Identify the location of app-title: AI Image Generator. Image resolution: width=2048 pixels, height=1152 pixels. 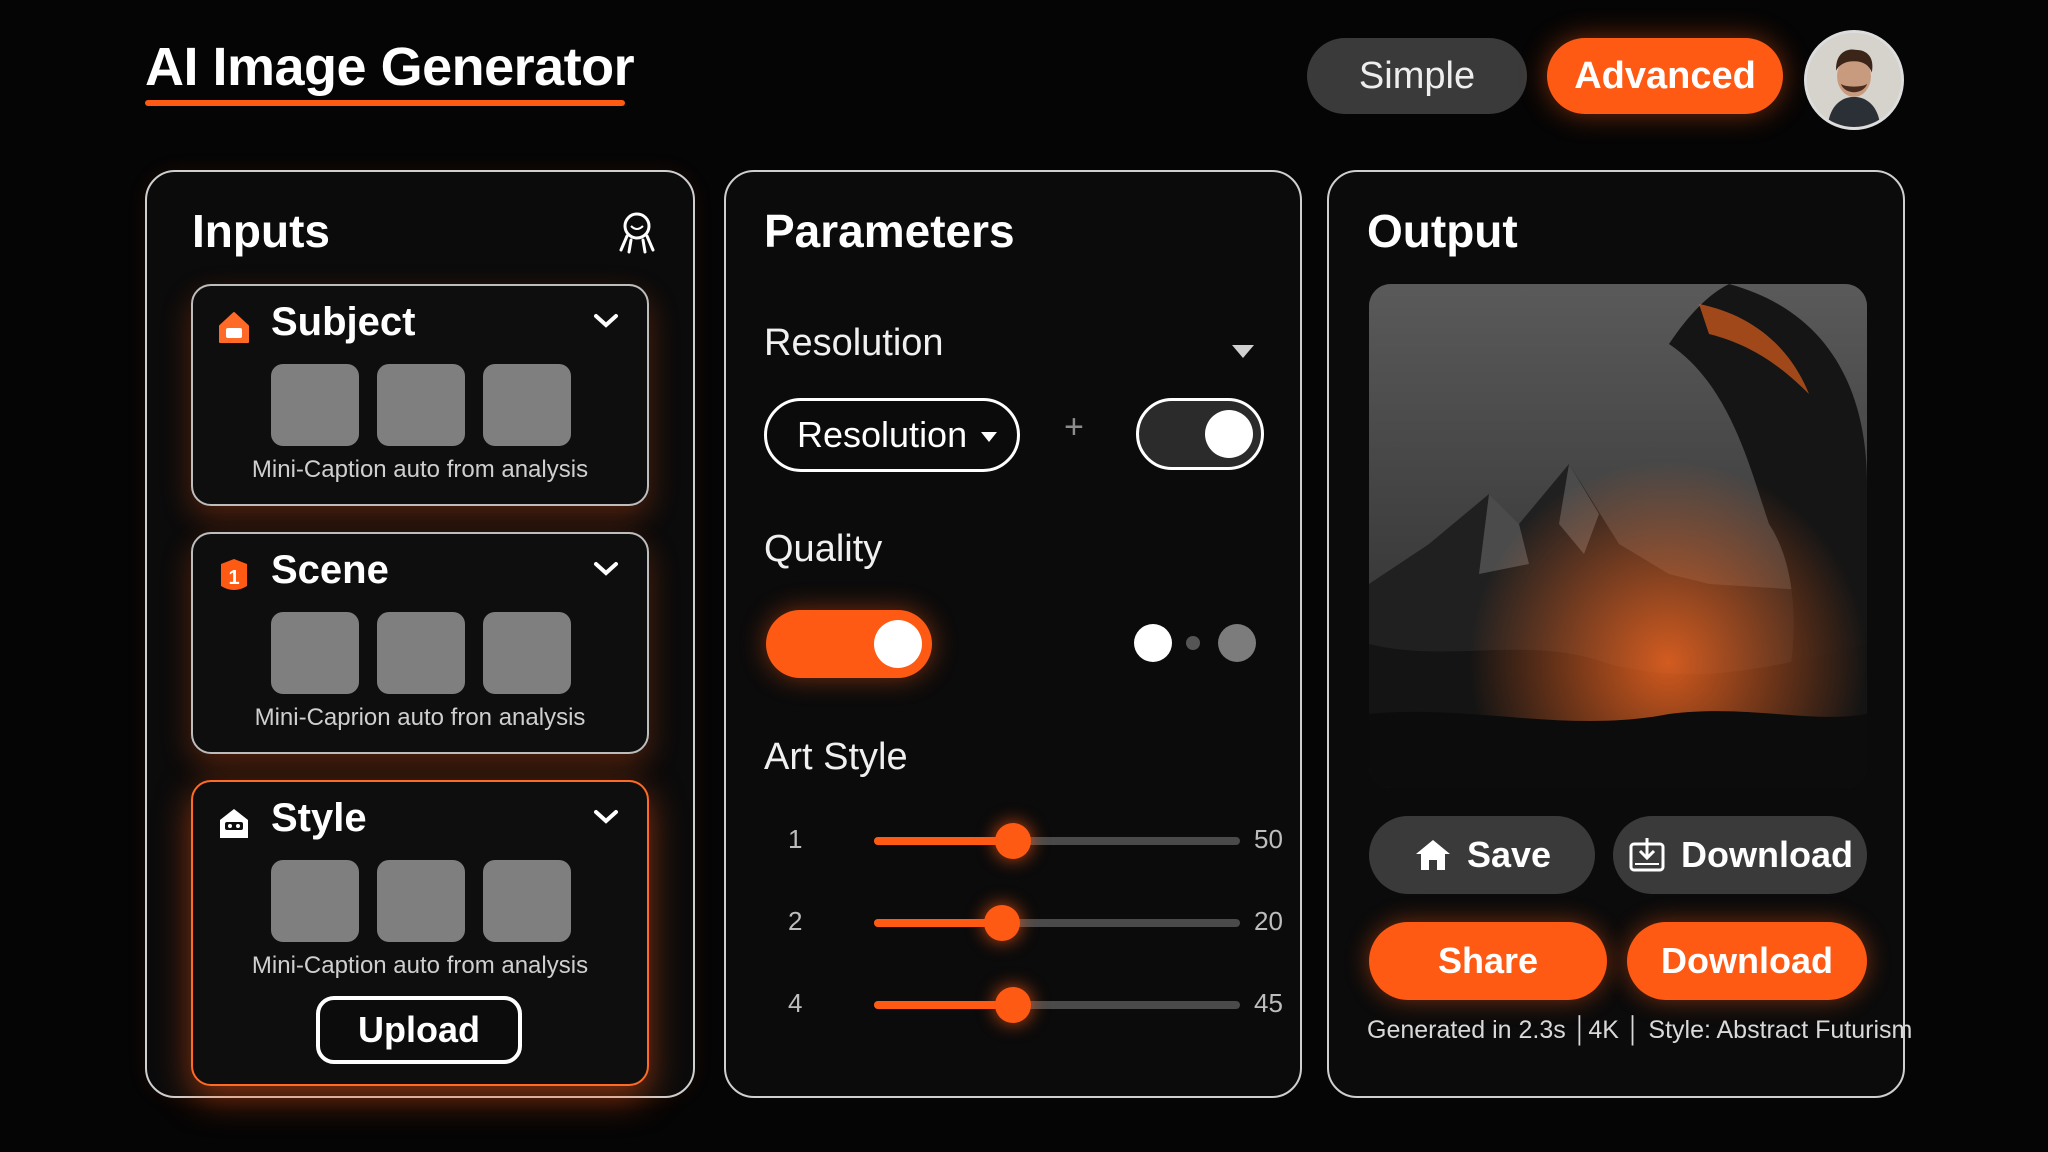
(390, 67).